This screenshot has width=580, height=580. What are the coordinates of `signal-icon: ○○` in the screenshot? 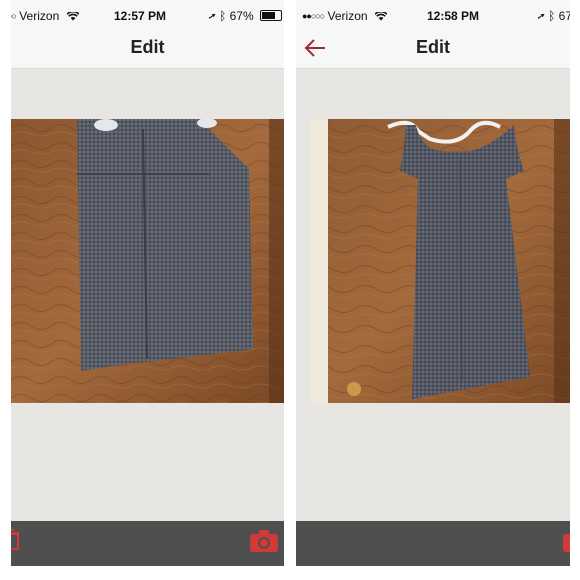 It's located at (14, 16).